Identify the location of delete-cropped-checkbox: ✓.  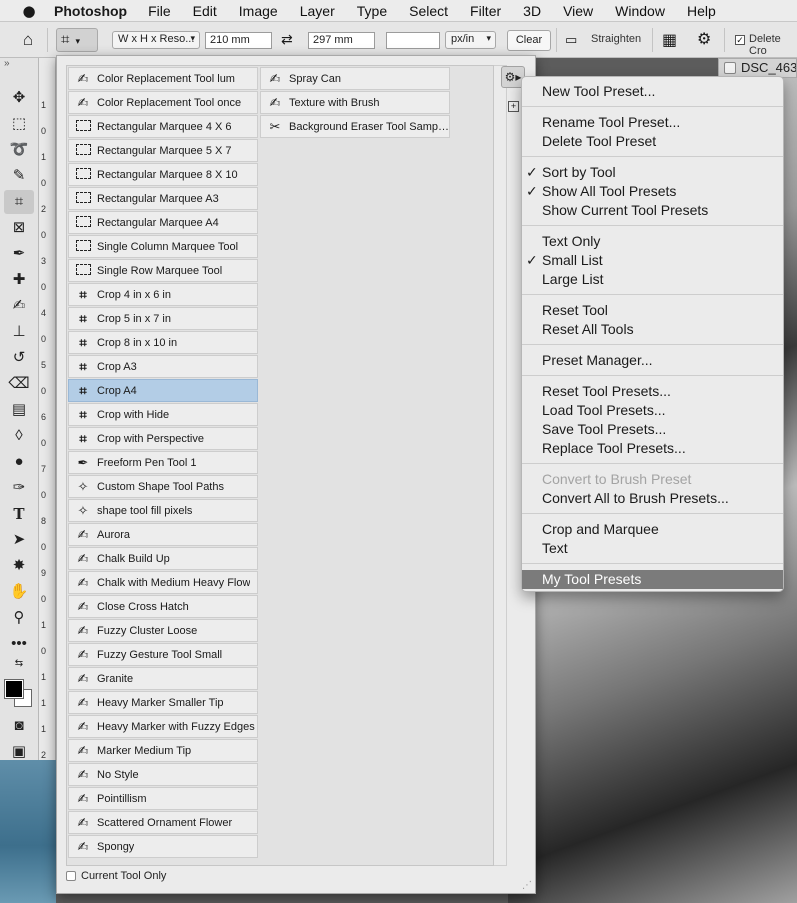
(740, 40).